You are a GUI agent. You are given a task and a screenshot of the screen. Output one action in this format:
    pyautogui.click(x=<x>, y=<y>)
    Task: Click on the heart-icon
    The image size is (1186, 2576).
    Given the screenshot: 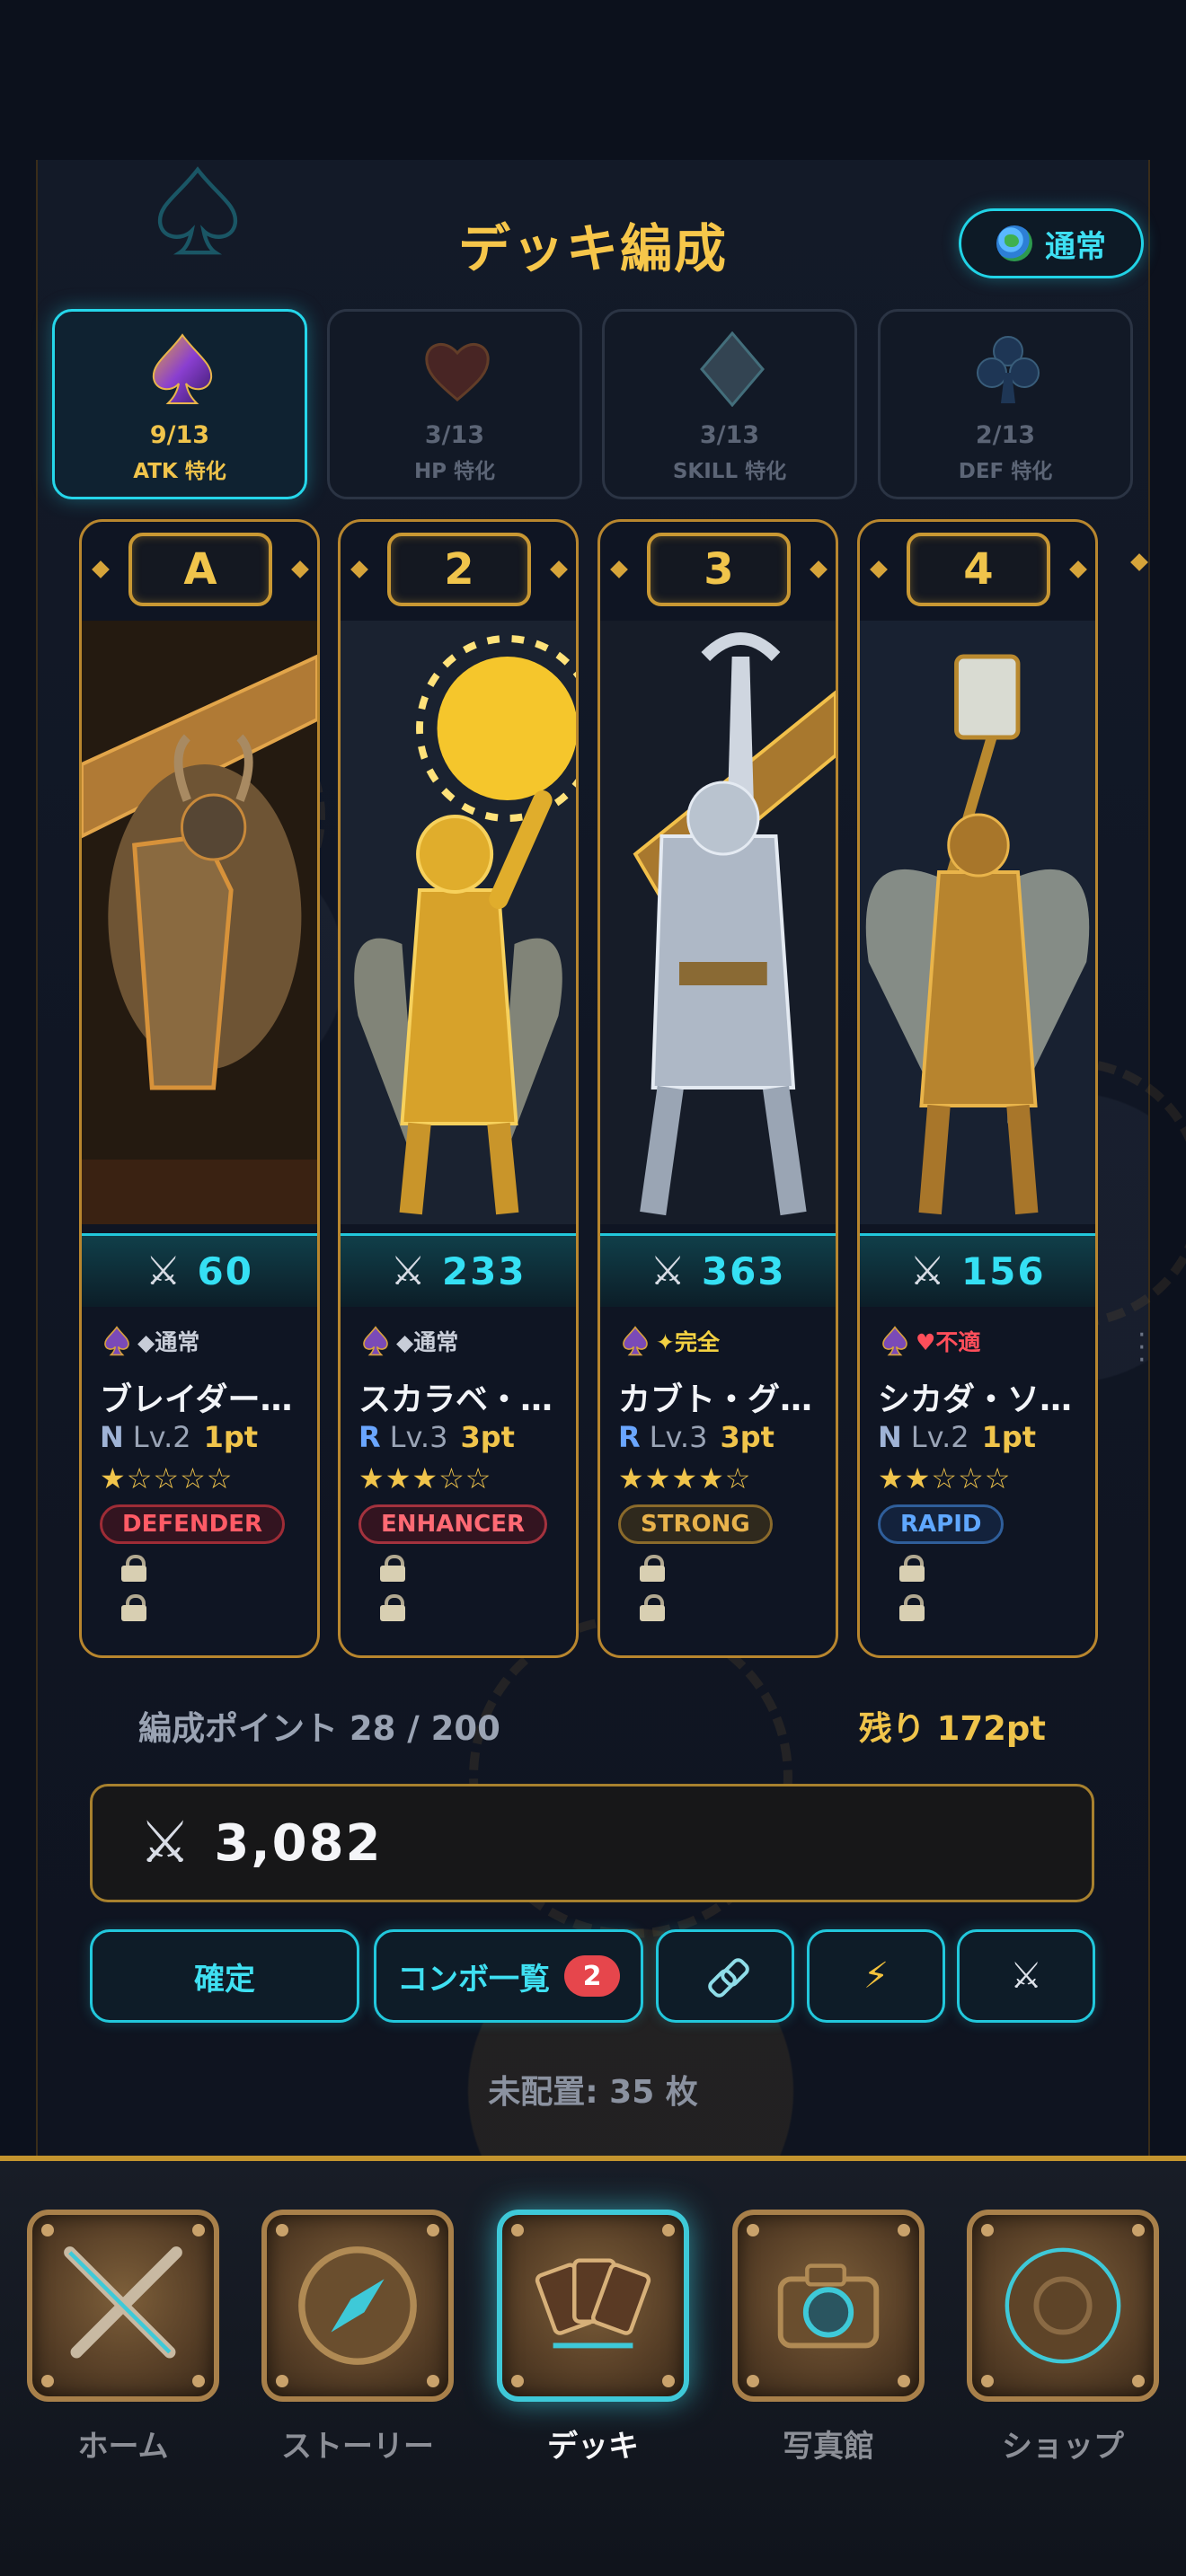 What is the action you would take?
    pyautogui.click(x=457, y=372)
    